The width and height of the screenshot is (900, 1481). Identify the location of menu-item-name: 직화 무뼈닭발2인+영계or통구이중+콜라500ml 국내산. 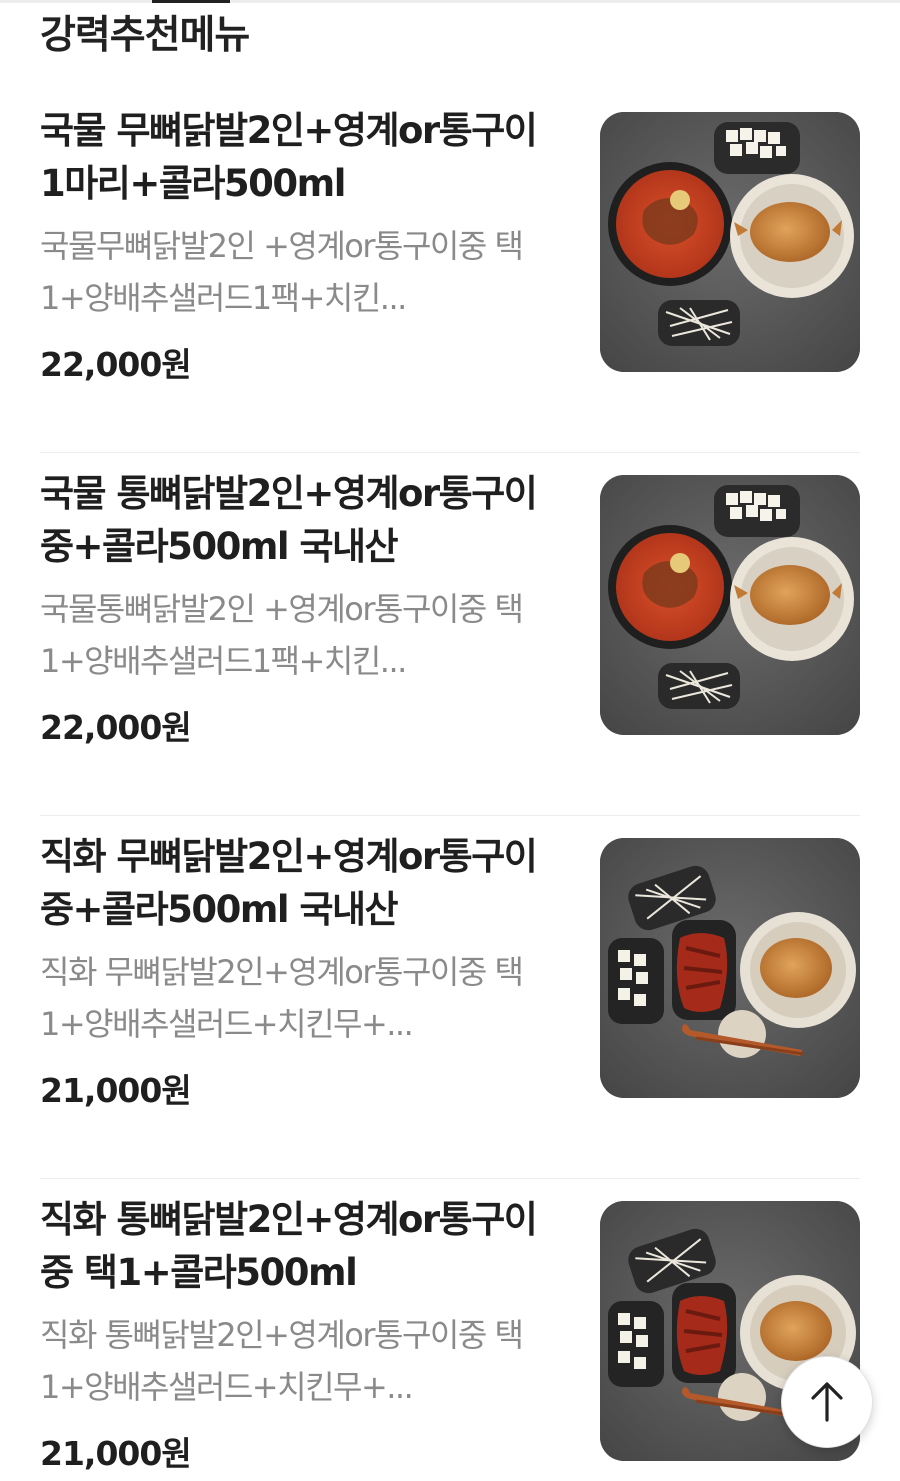
(289, 883).